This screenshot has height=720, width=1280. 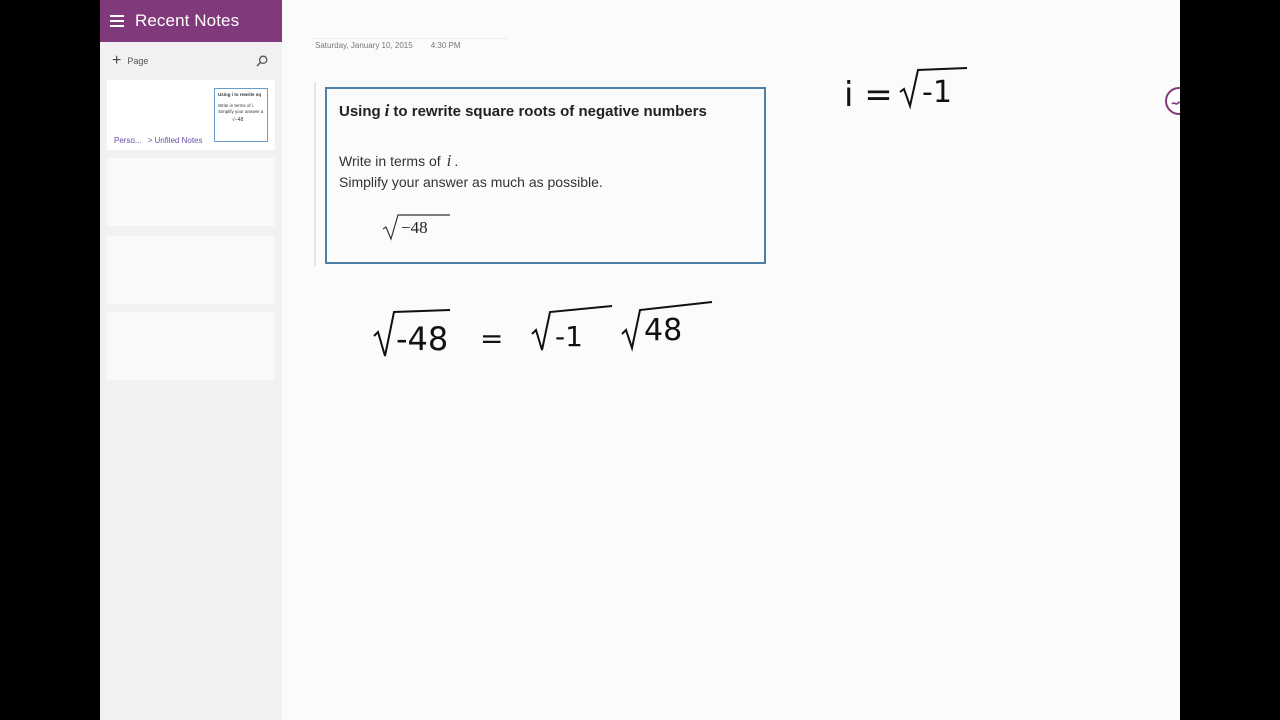 I want to click on section-link: > Unfiled Notes, so click(x=175, y=140).